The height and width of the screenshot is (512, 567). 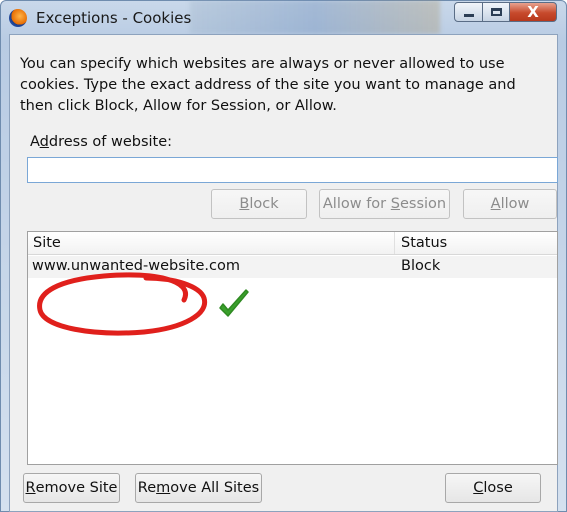 What do you see at coordinates (136, 266) in the screenshot?
I see `site-cell: www.unwanted-website.com` at bounding box center [136, 266].